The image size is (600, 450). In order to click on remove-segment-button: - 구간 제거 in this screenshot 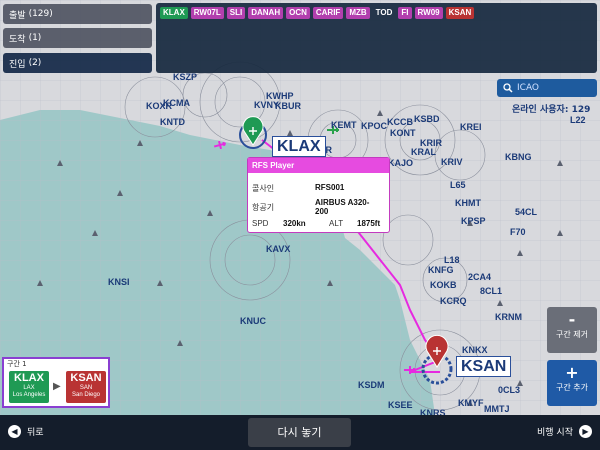, I will do `click(572, 330)`.